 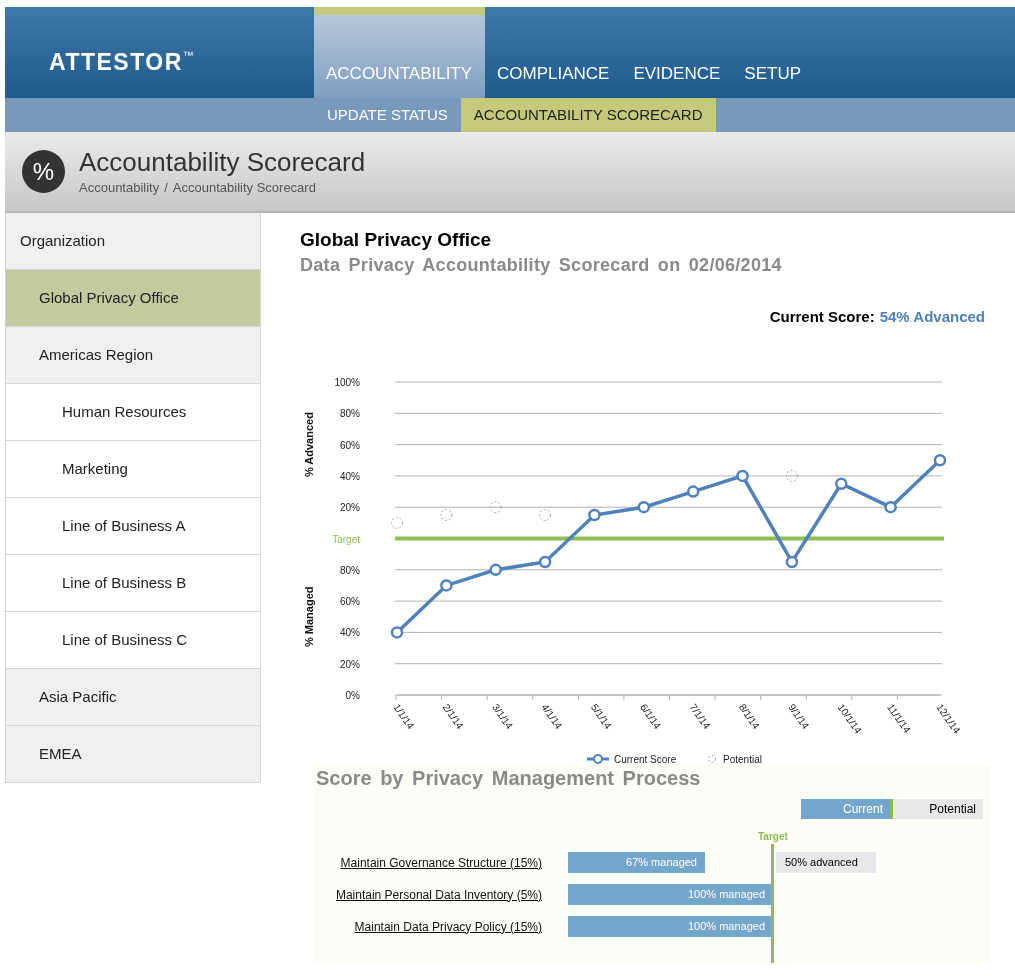 I want to click on subnav-tab: ACCOUNTABILITY SCORECARD, so click(x=588, y=115).